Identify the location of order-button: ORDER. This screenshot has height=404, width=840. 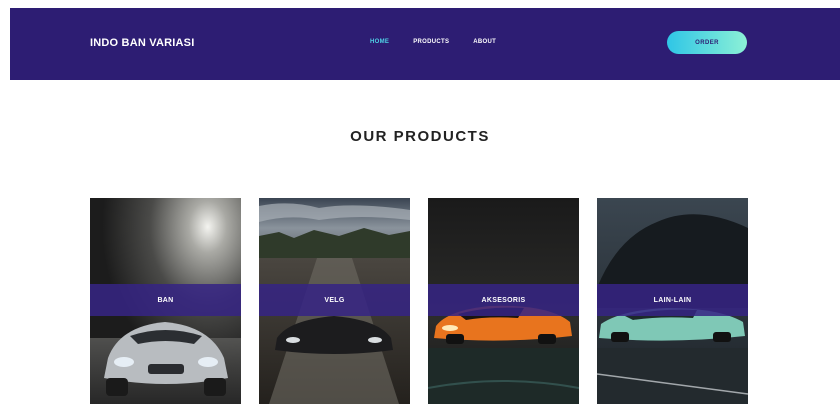
(707, 42).